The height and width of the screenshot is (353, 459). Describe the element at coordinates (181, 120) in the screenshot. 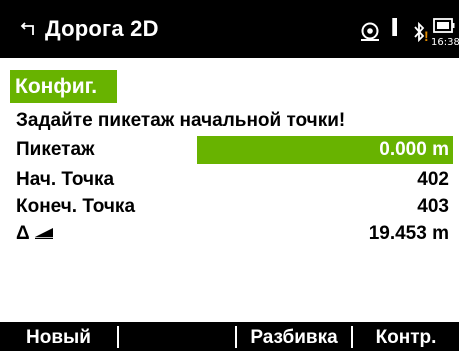

I see `instruction-text: Задайте пикетаж начальной точки!` at that location.